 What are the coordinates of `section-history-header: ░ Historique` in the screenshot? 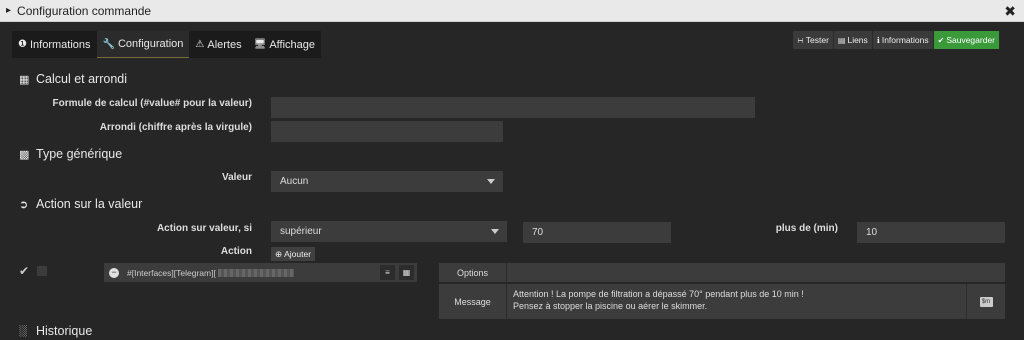 It's located at (55, 331).